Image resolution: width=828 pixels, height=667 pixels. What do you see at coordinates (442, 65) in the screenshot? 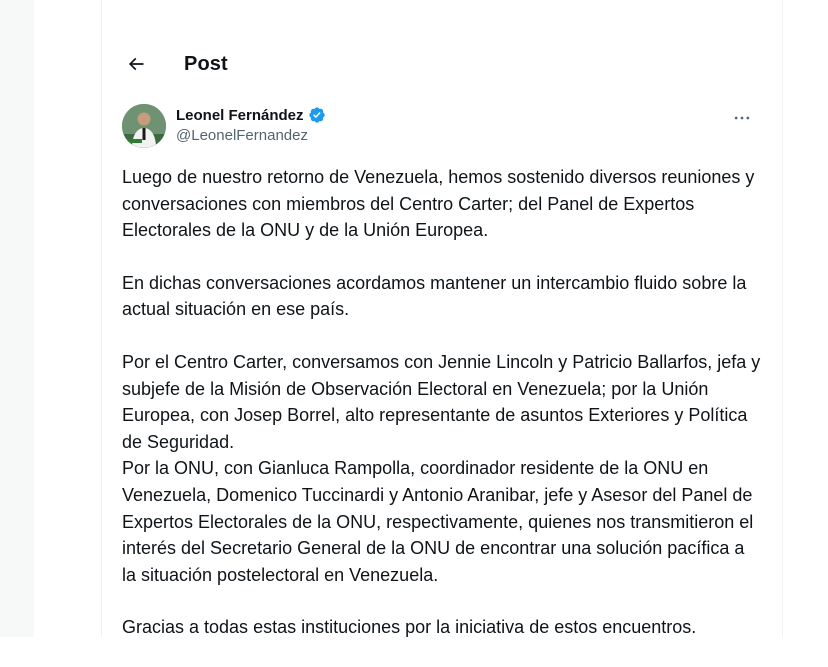
I see `page-header: Post` at bounding box center [442, 65].